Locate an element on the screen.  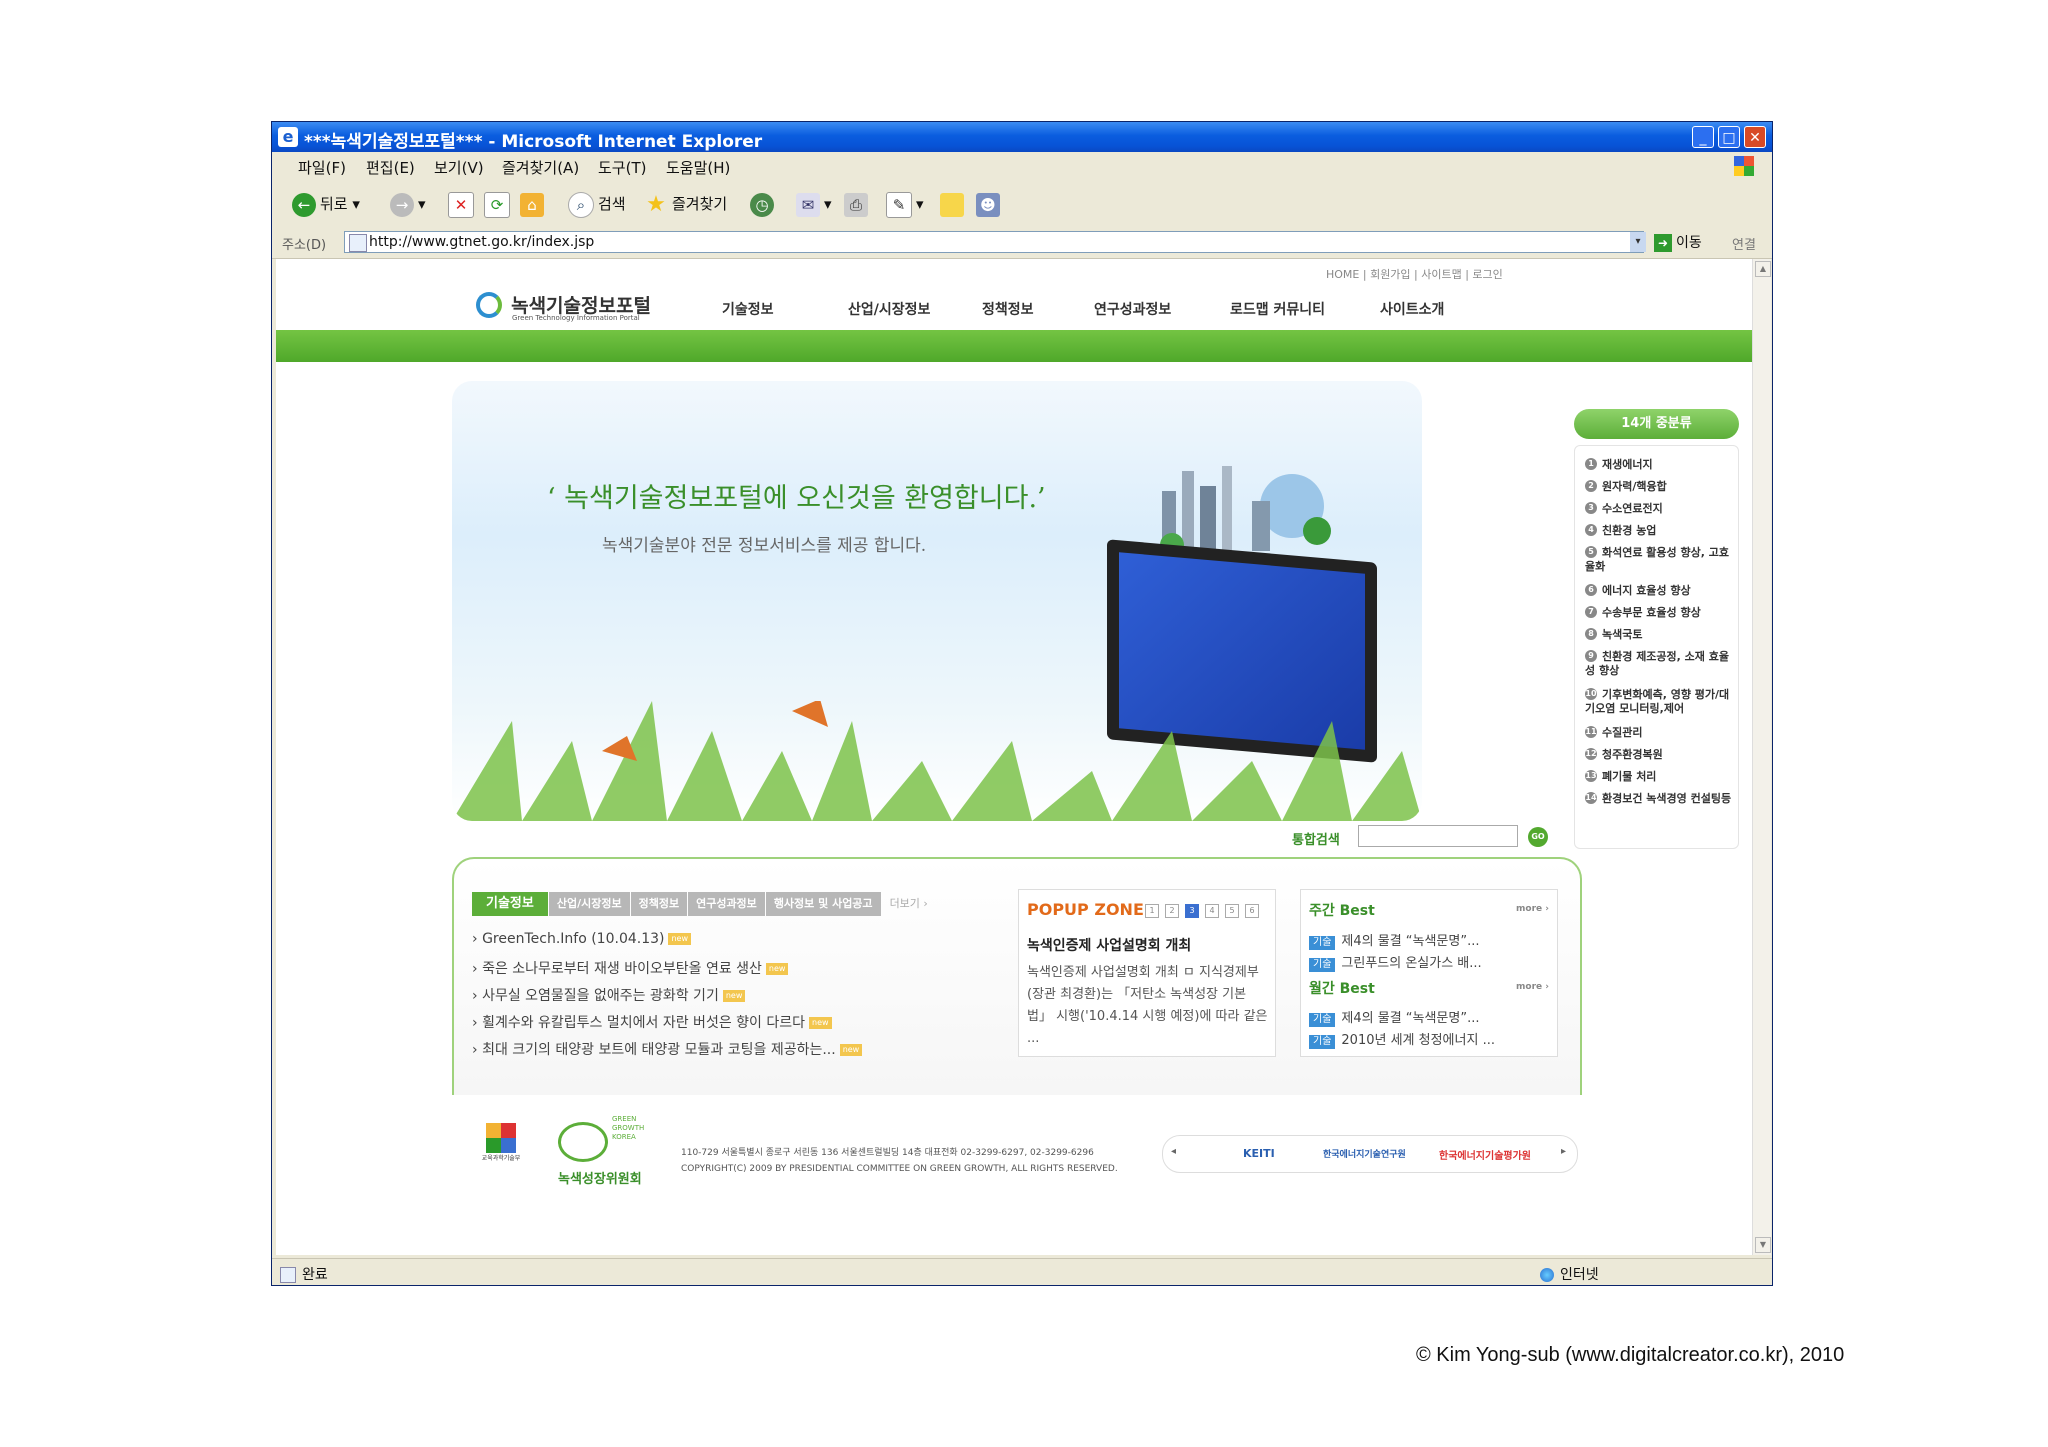
forward-button: → ▾ is located at coordinates (408, 204).